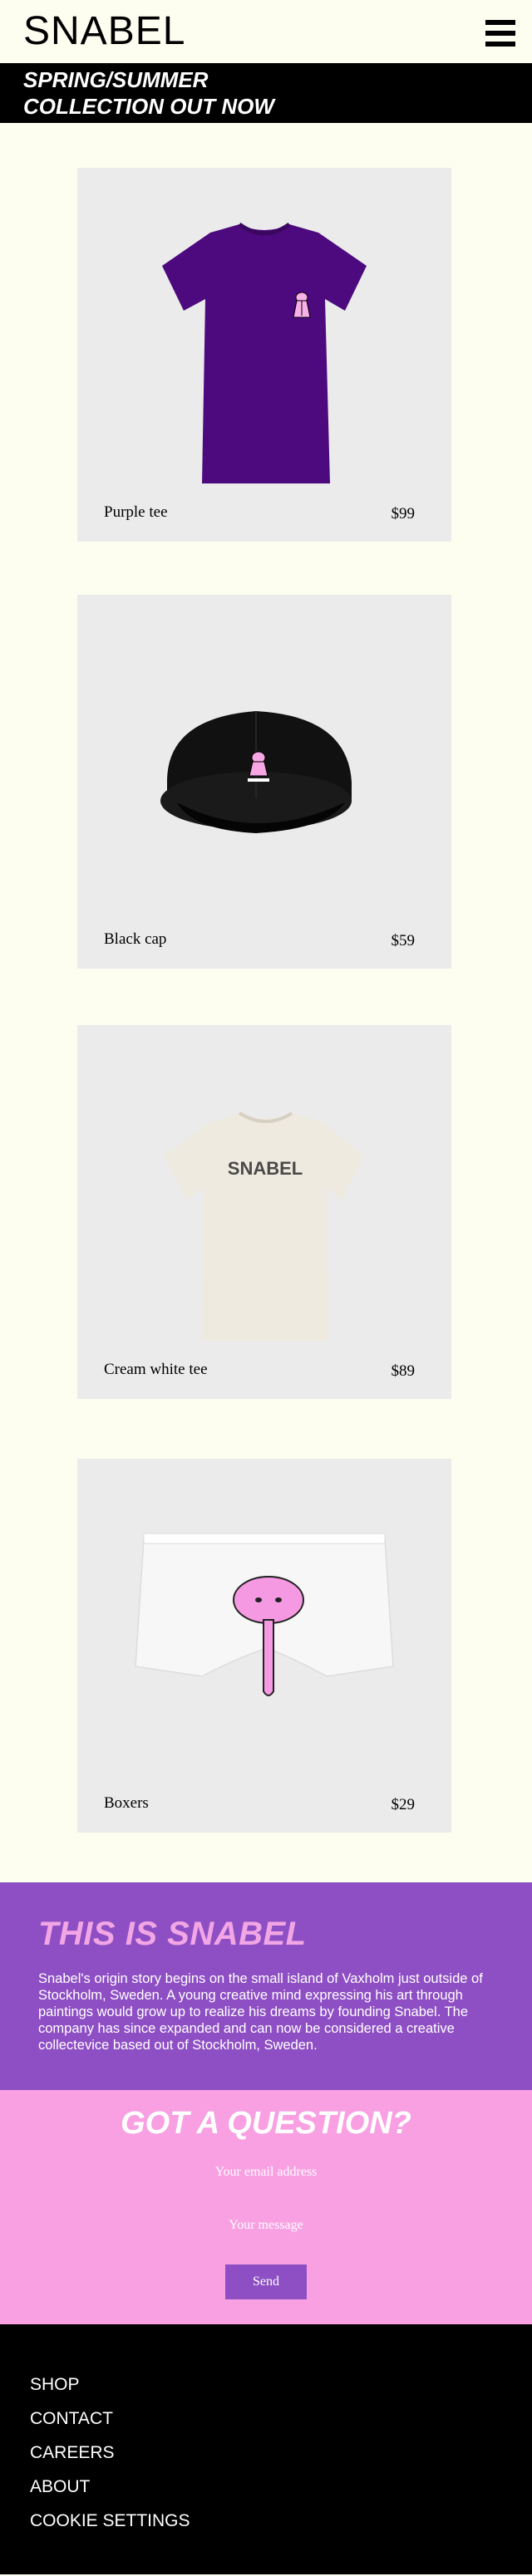 The width and height of the screenshot is (532, 2576). I want to click on banner-line-2: COLLECTION OUT NOW, so click(148, 106).